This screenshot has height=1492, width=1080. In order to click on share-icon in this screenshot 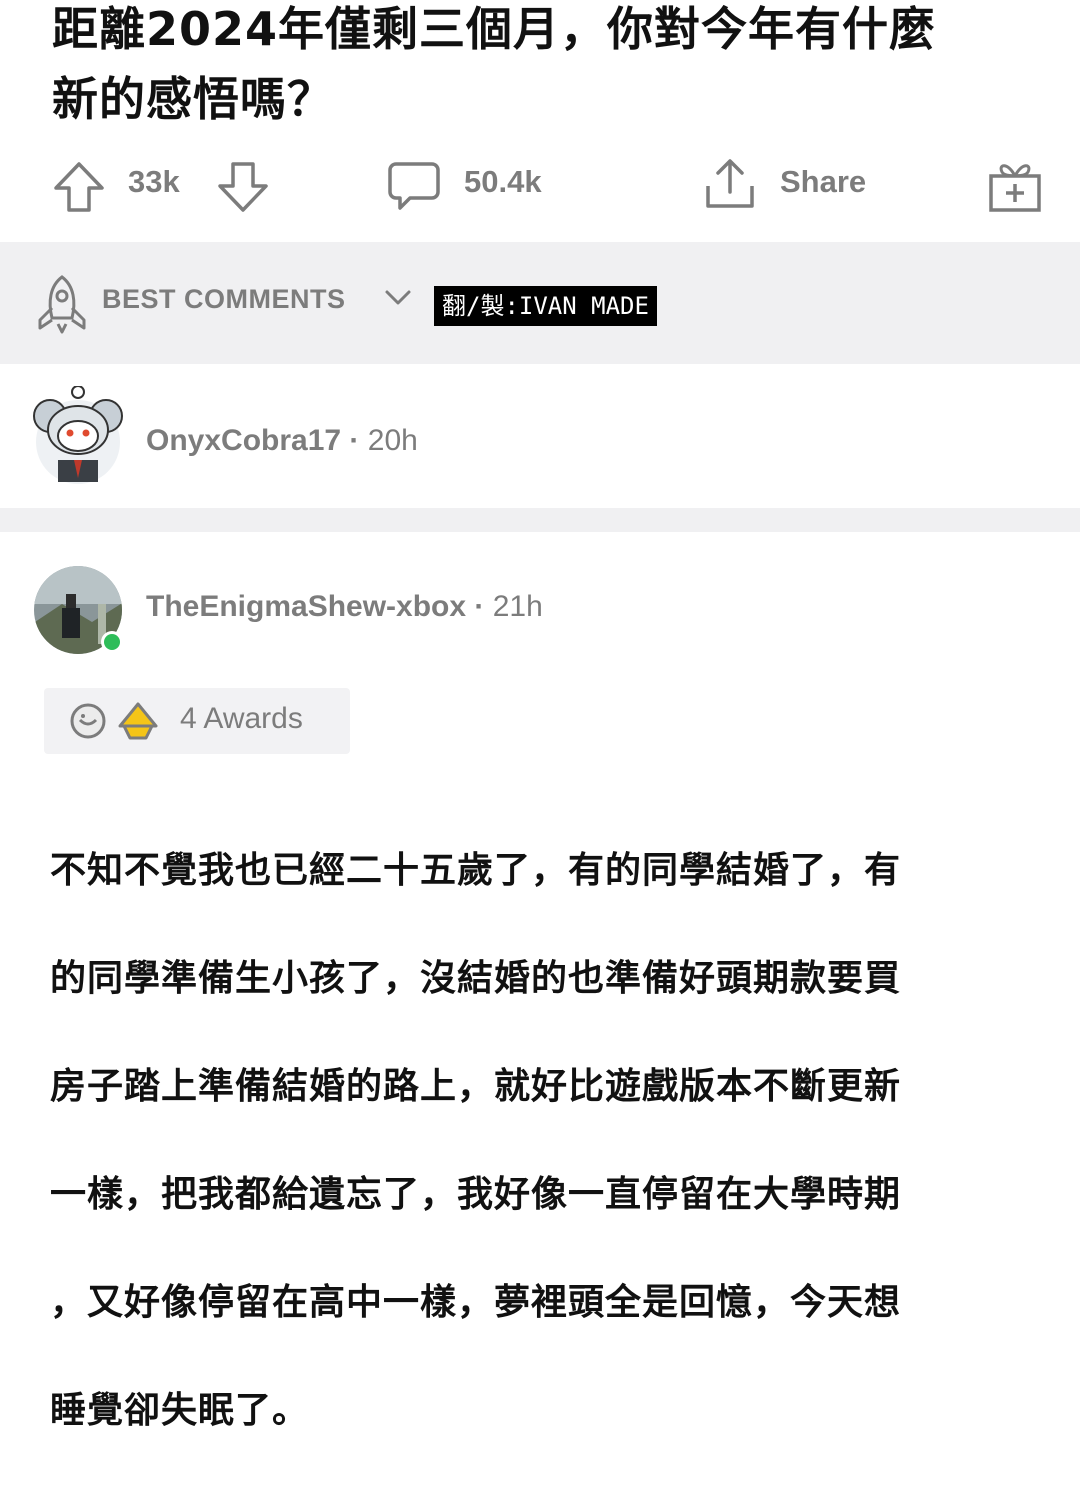, I will do `click(730, 186)`.